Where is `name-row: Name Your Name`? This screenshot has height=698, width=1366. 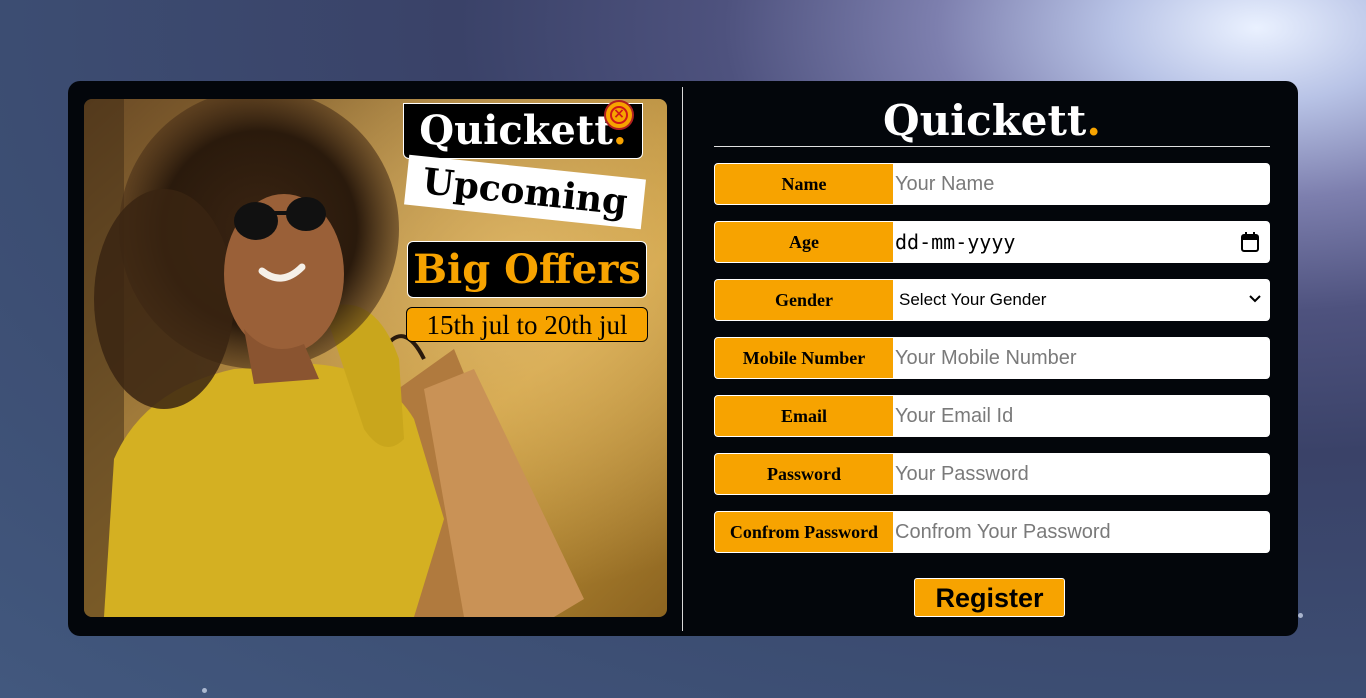 name-row: Name Your Name is located at coordinates (992, 184).